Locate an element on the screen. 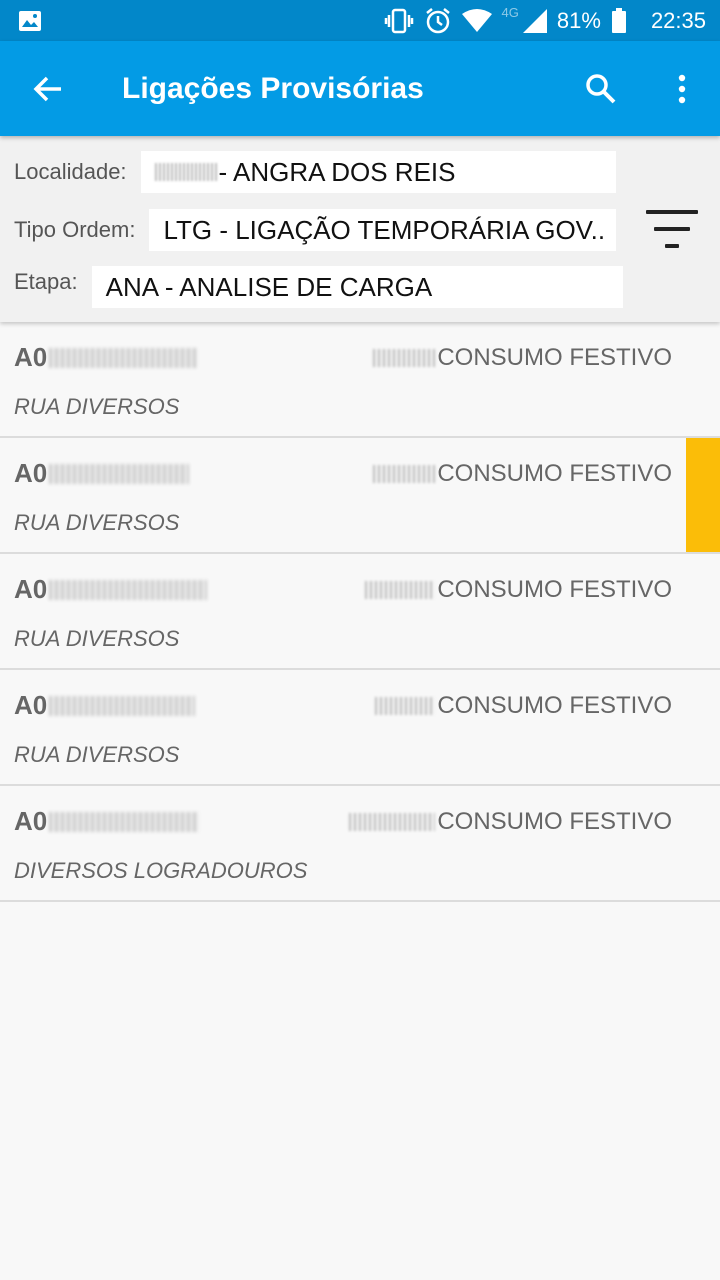 This screenshot has height=1280, width=720. order-address: DIVERSOS LOGRADOUROS is located at coordinates (161, 870).